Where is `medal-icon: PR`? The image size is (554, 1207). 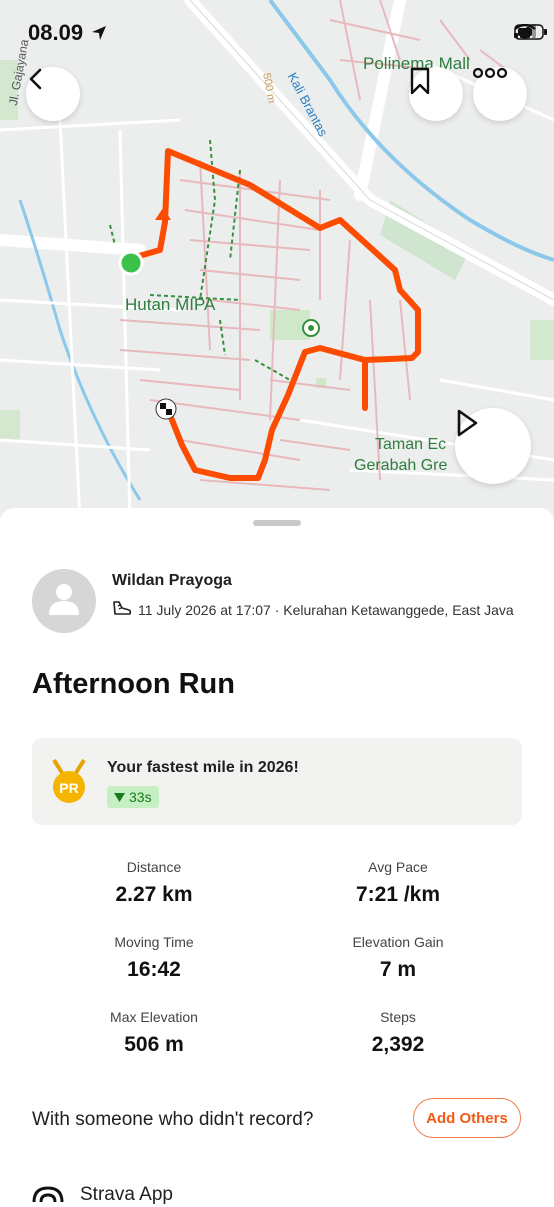
medal-icon: PR is located at coordinates (69, 784).